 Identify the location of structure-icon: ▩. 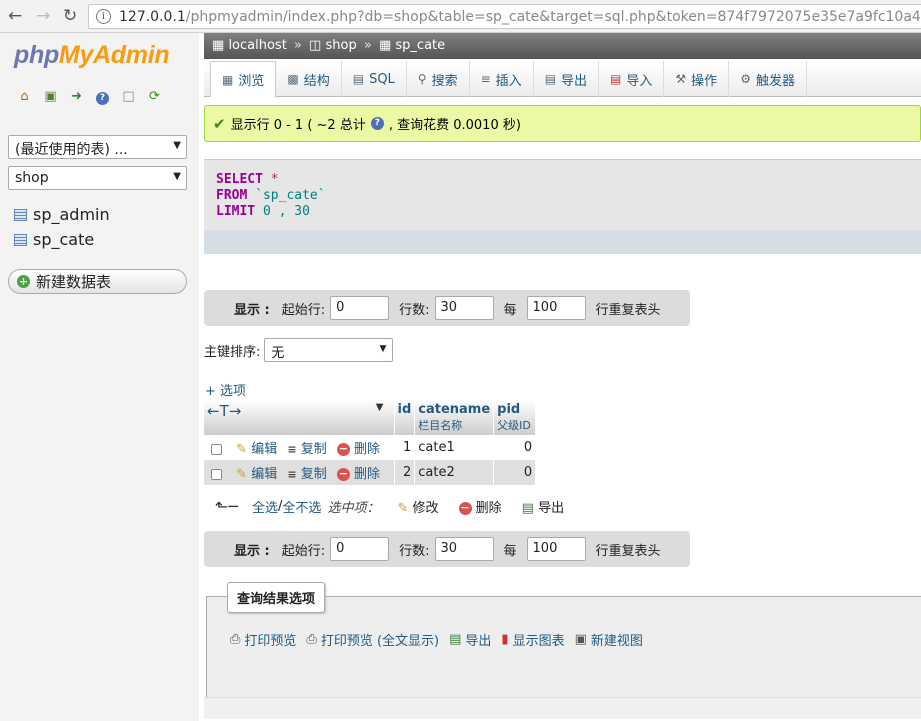
(293, 79).